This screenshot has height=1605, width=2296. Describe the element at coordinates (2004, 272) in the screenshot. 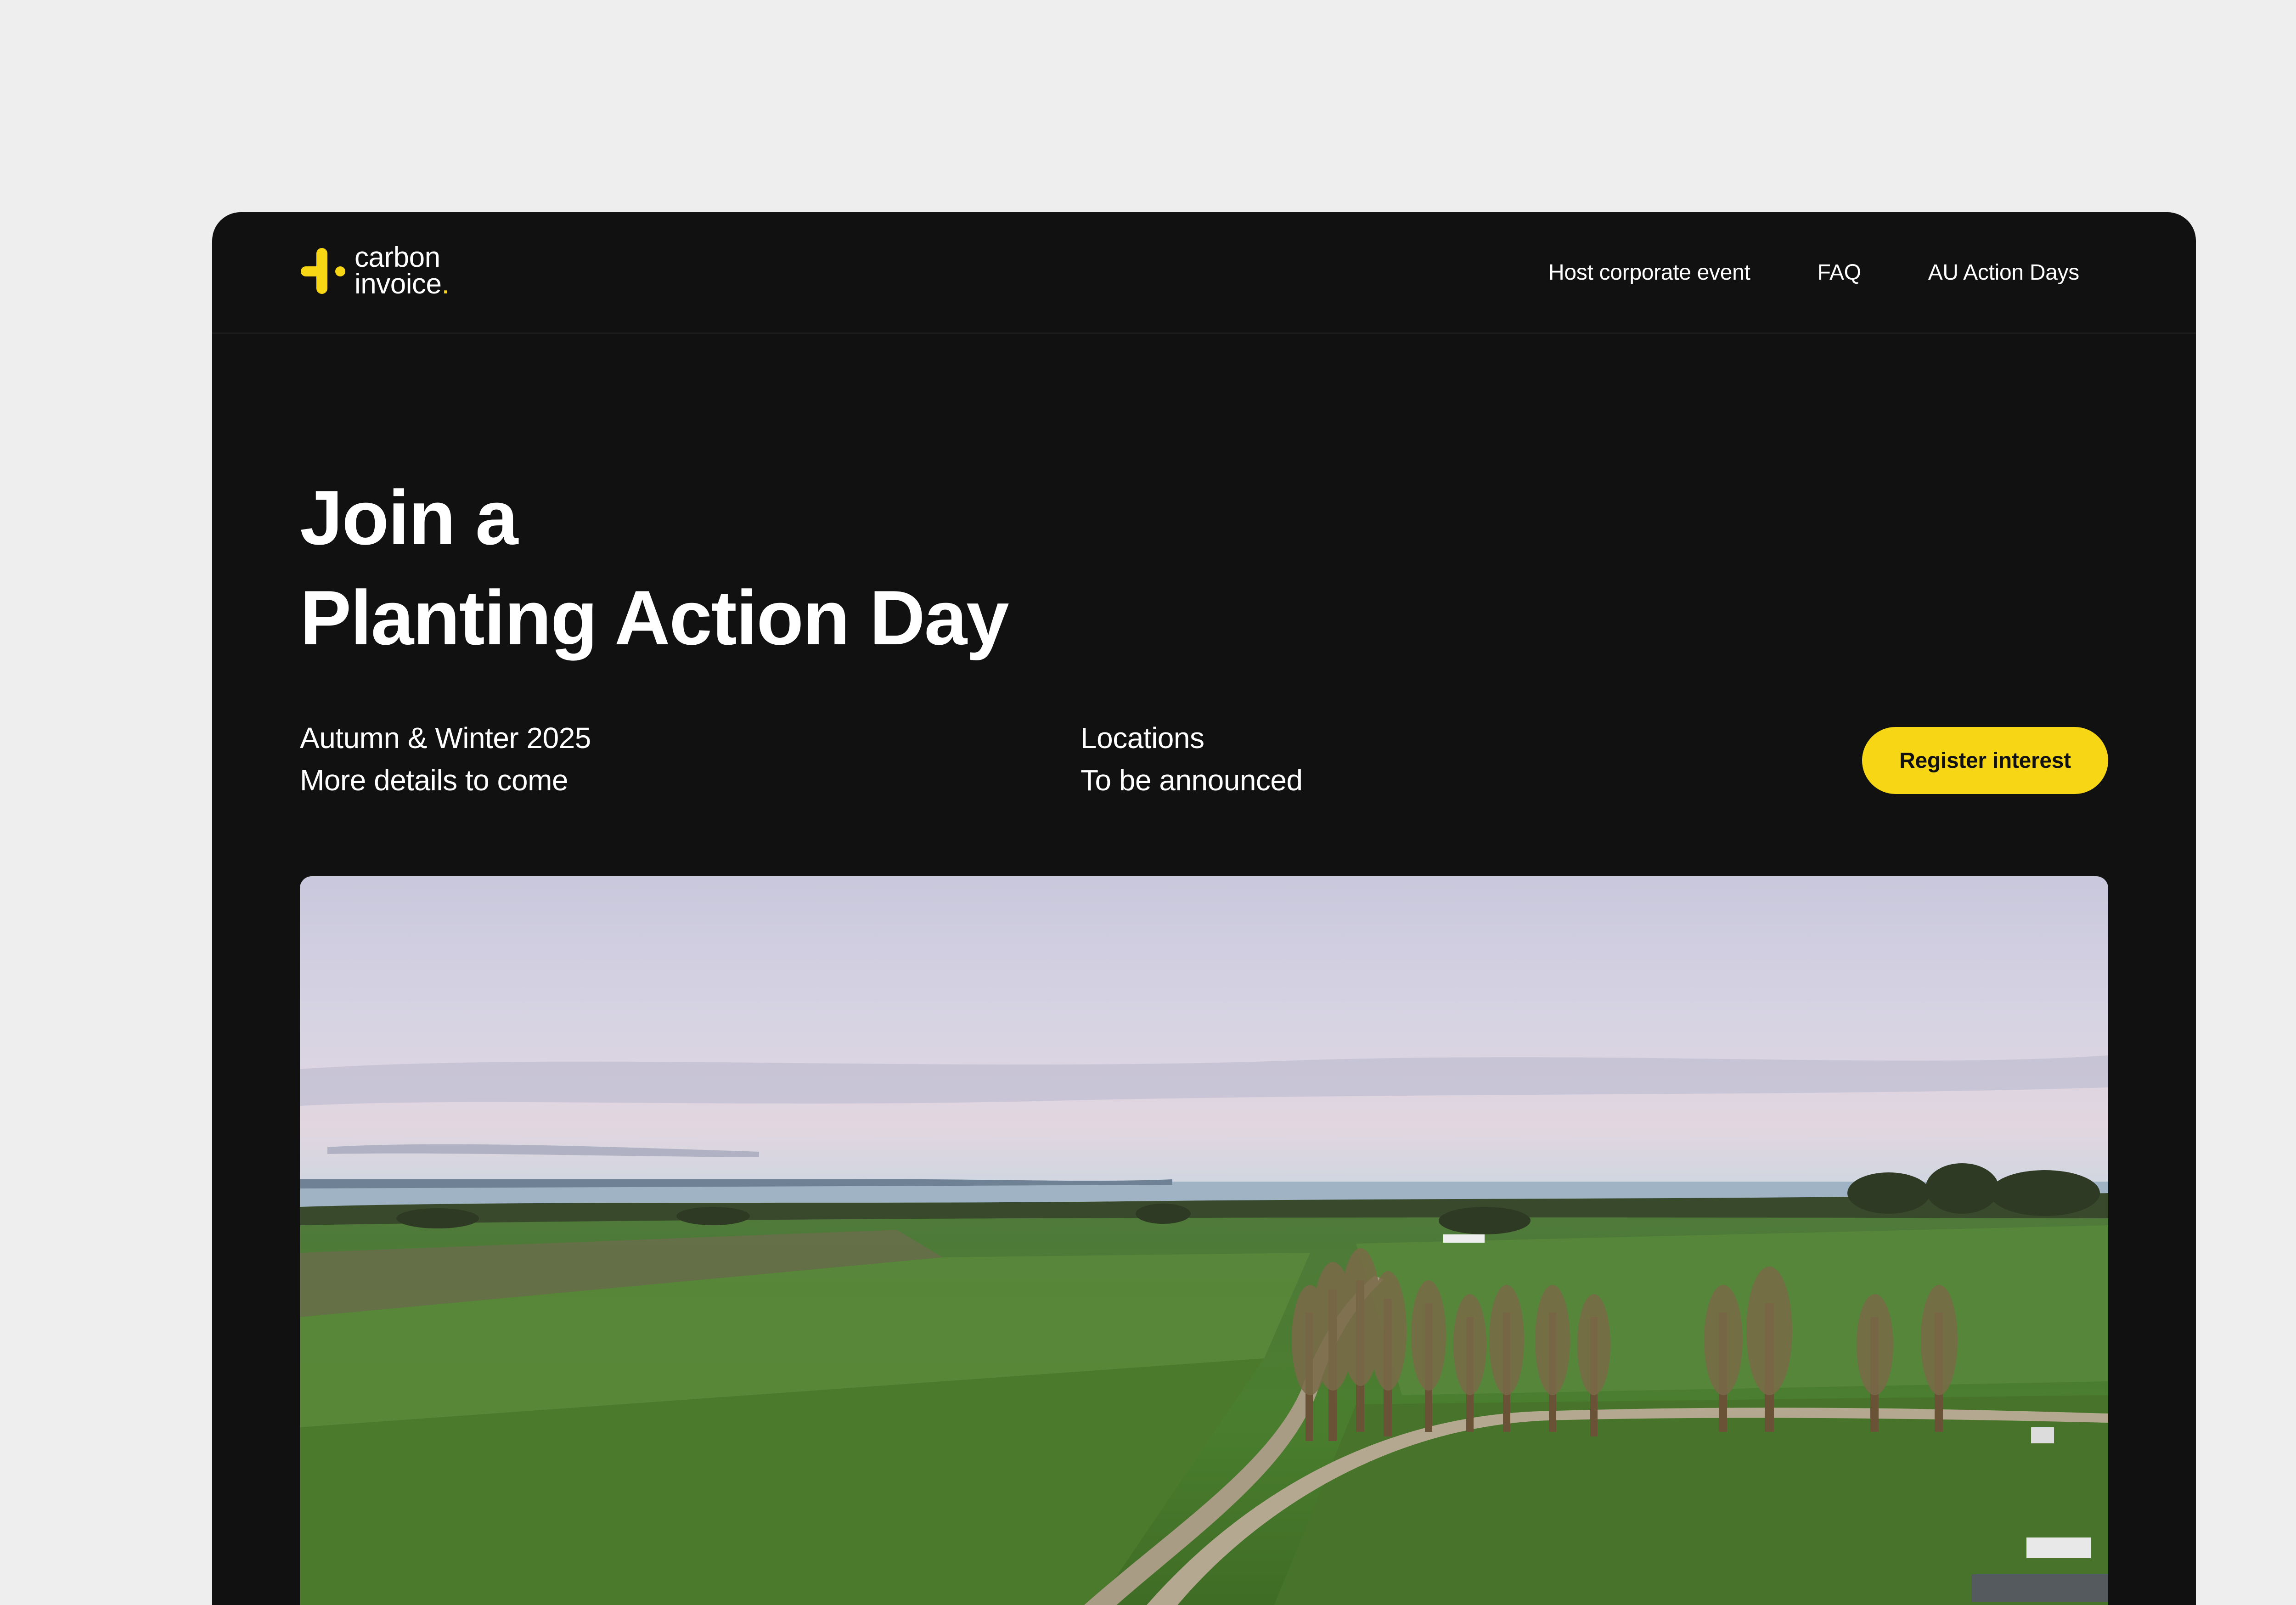

I see `nav-link-au-action-days: AU Action Days` at that location.